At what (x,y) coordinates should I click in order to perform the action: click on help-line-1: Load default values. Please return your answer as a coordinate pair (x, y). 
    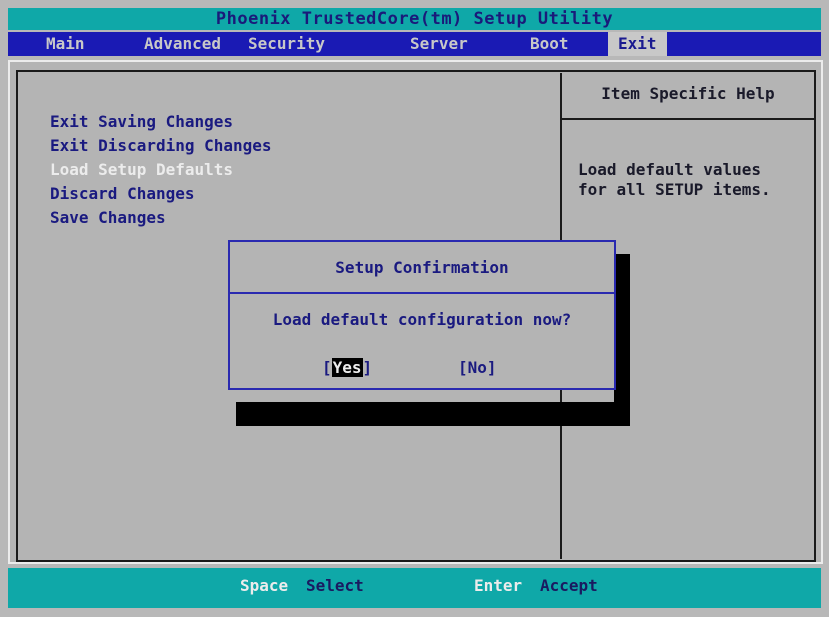
    Looking at the image, I should click on (670, 169).